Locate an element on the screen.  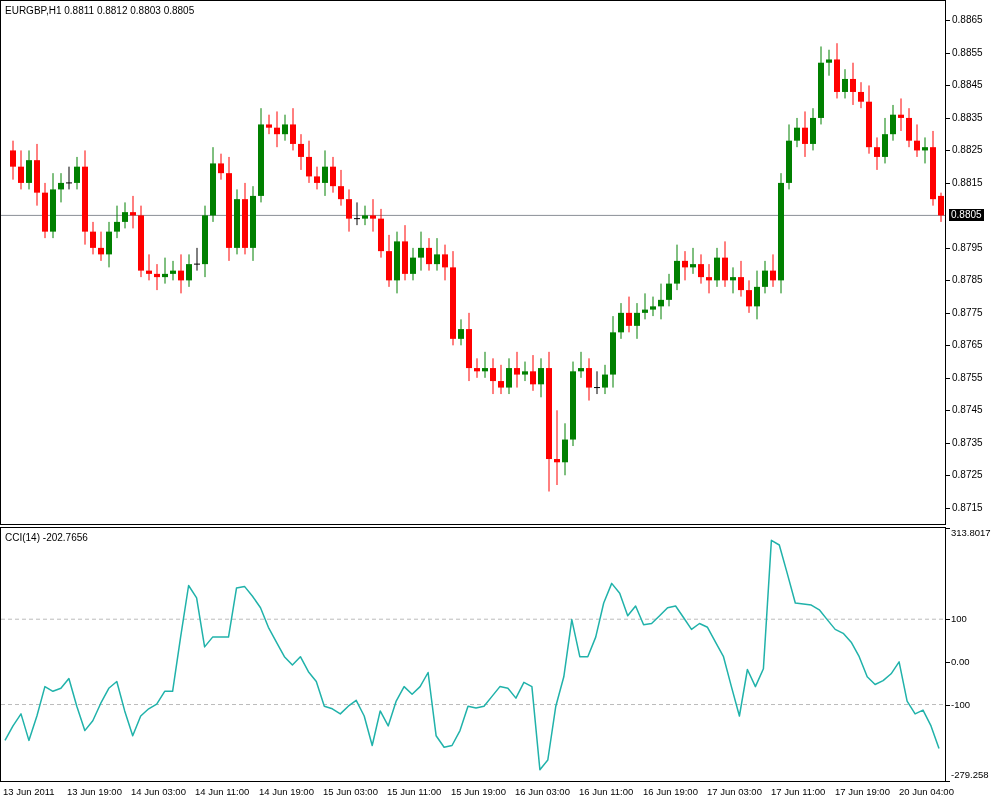
indicator-label: 0.00 is located at coordinates (960, 661).